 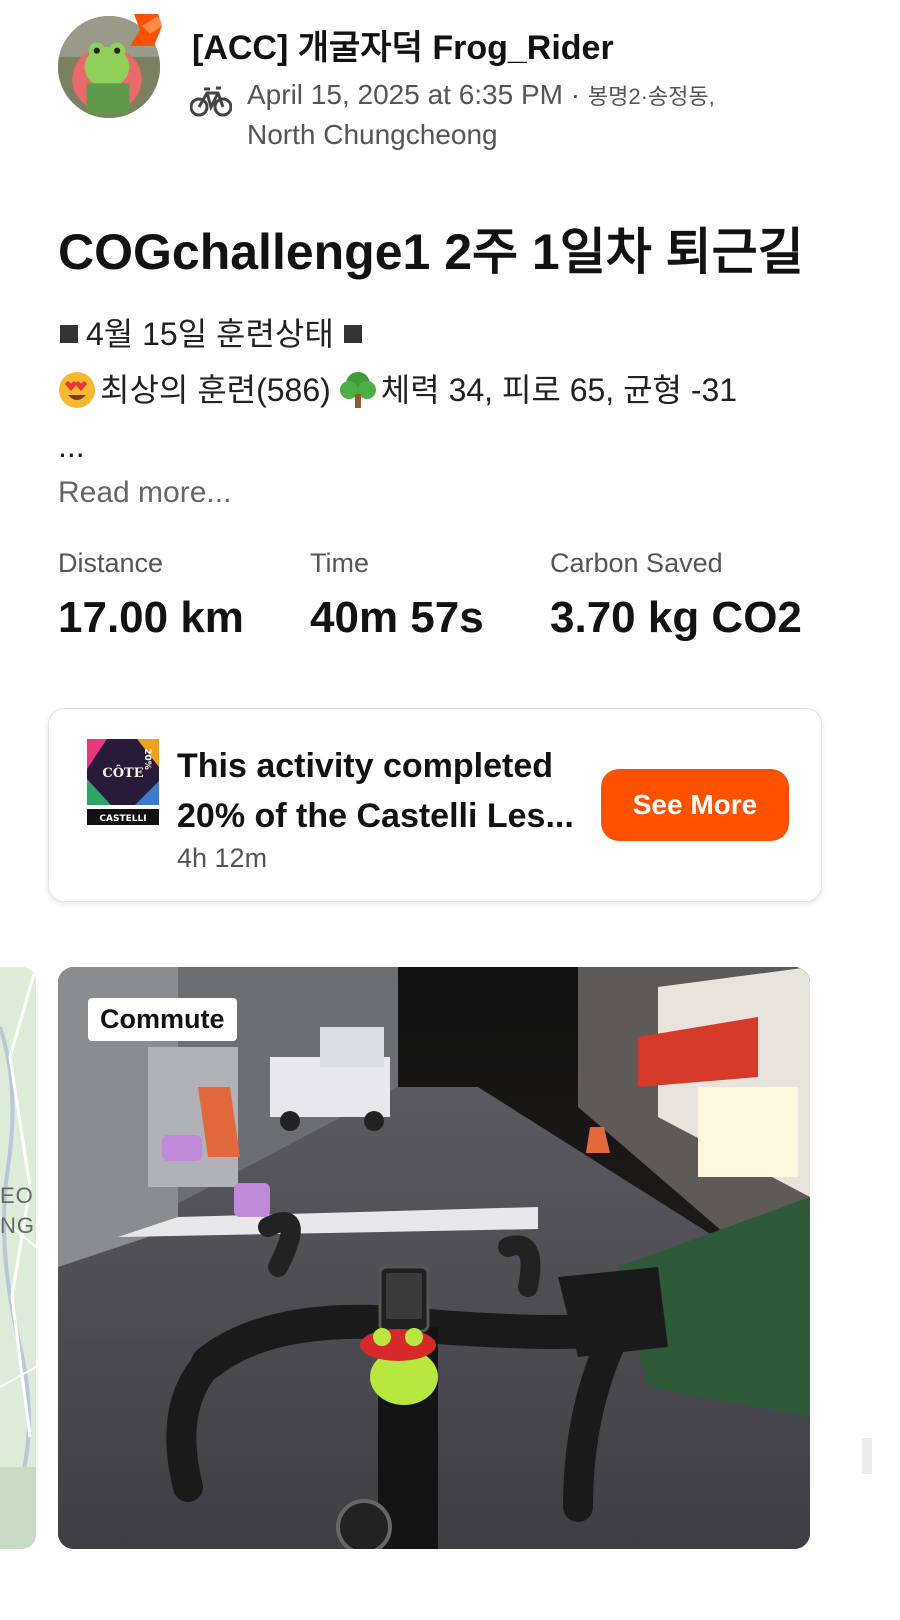 I want to click on badge-percent-text: 20%, so click(x=147, y=759).